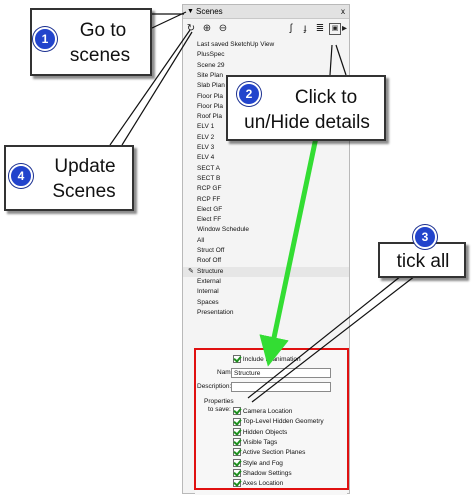  I want to click on step-2-badge: 2, so click(249, 94).